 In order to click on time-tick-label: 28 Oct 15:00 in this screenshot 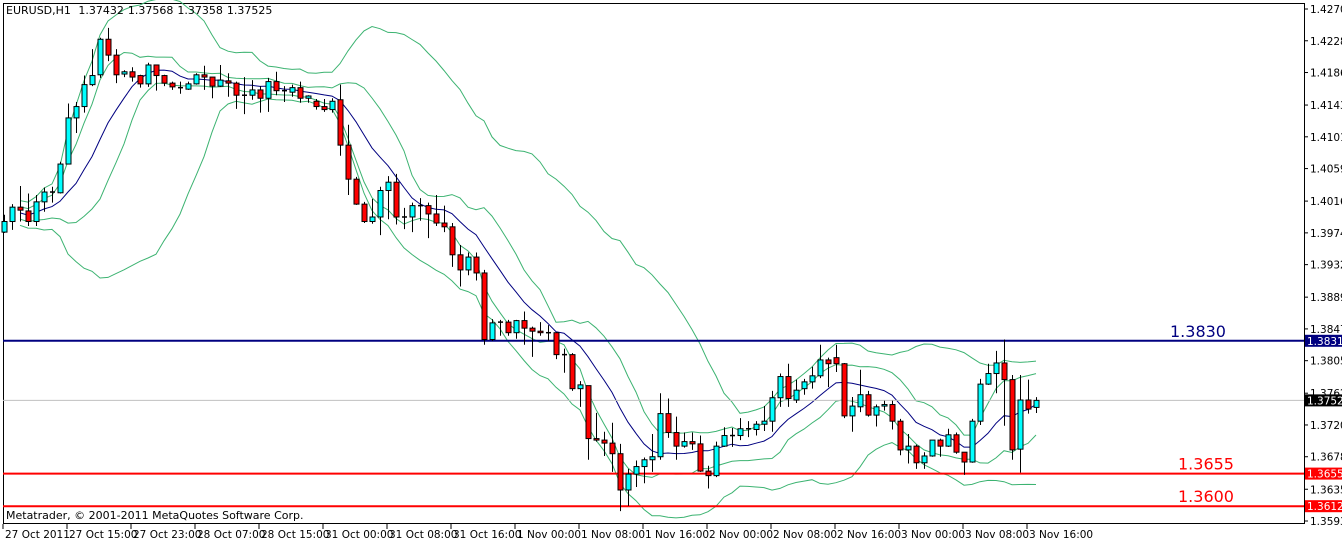, I will do `click(295, 535)`.